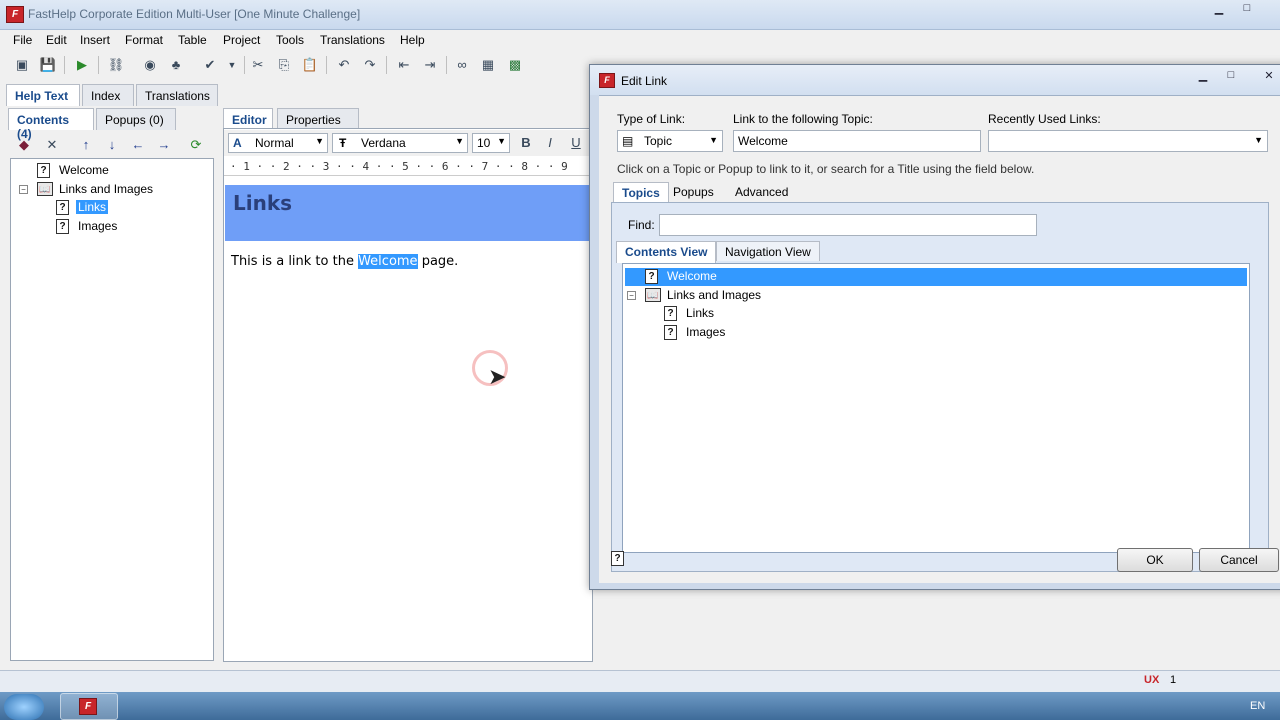  What do you see at coordinates (848, 225) in the screenshot?
I see `find-input` at bounding box center [848, 225].